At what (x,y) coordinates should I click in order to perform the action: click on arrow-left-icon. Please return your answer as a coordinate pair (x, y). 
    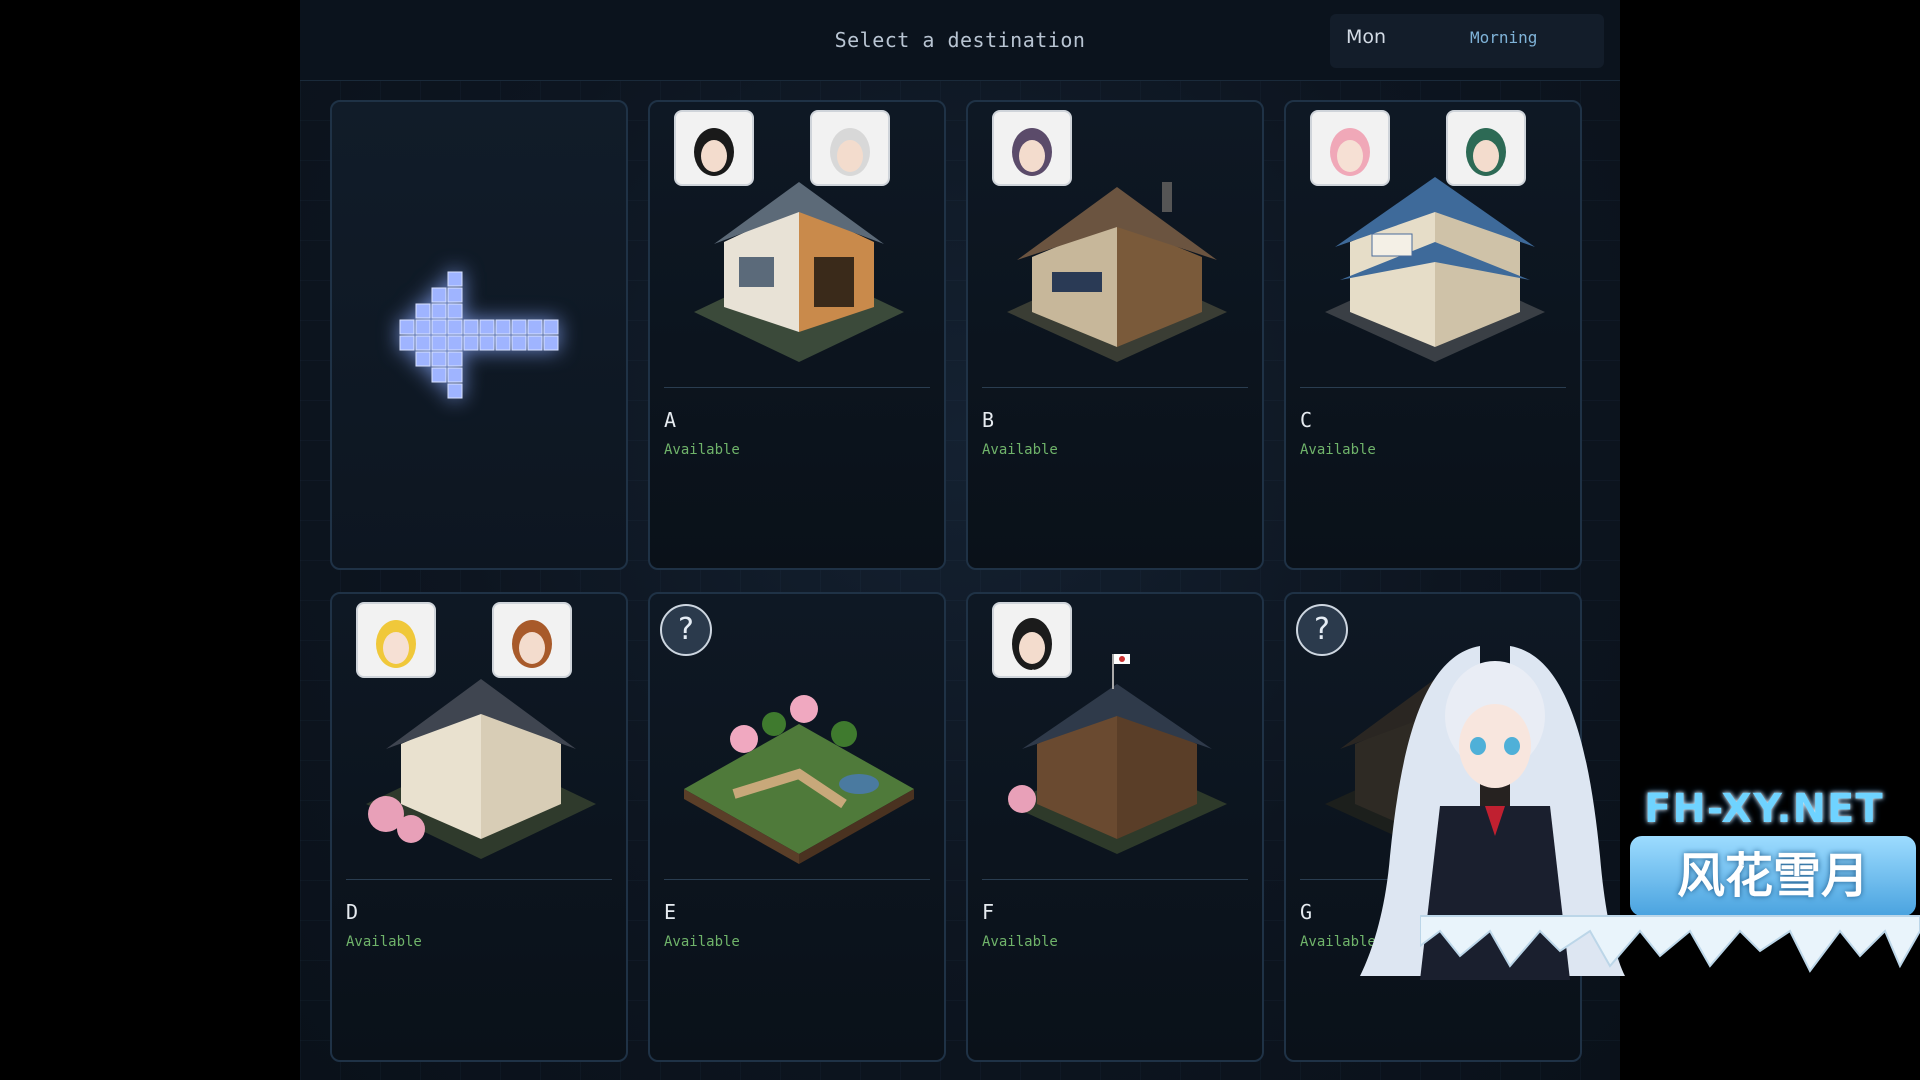
    Looking at the image, I should click on (479, 335).